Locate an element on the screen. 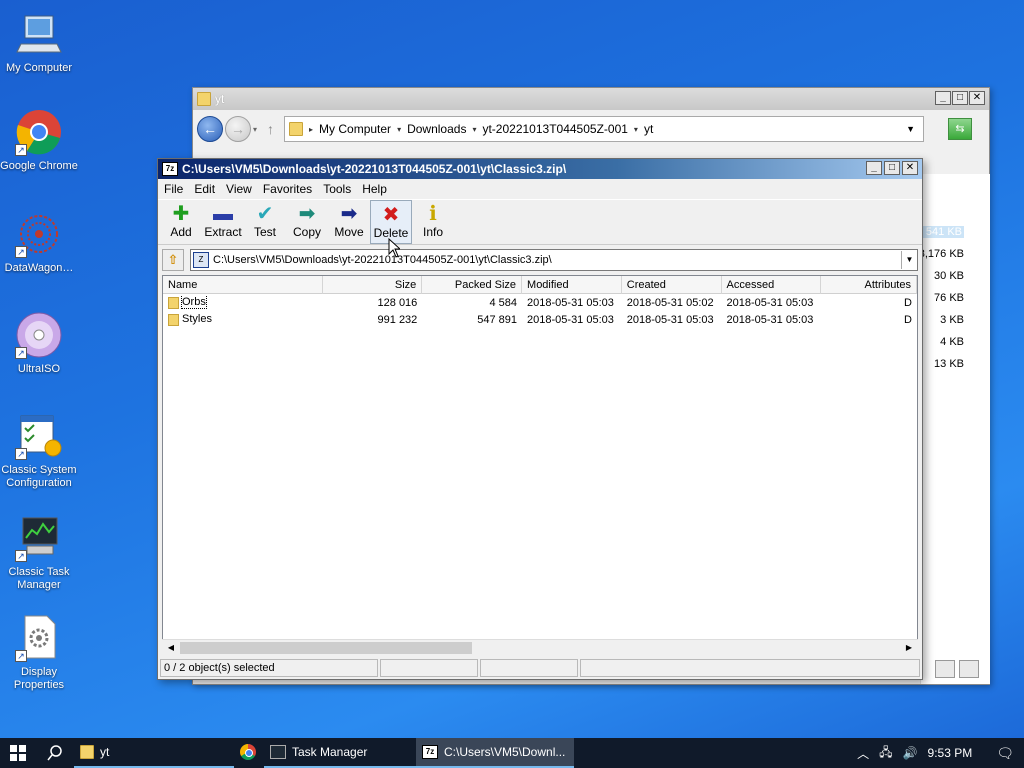 This screenshot has width=1024, height=768. desktop-icon-label: Classic Task Manager is located at coordinates (39, 578).